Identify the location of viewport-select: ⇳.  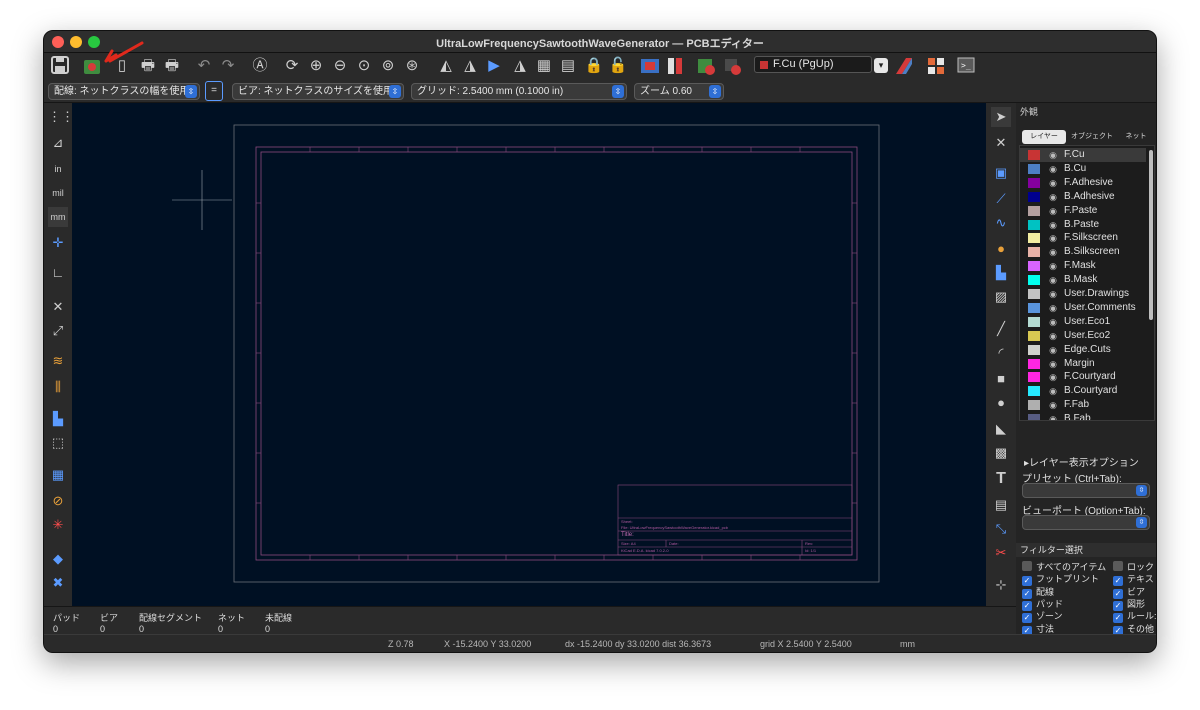
(1086, 522).